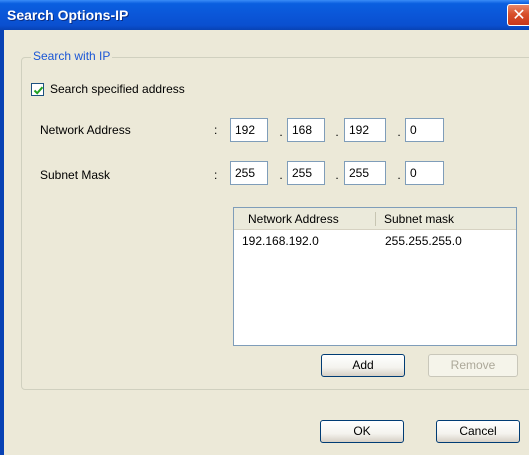 The image size is (529, 455). I want to click on column-header-subnet-mask: Subnet mask, so click(416, 219).